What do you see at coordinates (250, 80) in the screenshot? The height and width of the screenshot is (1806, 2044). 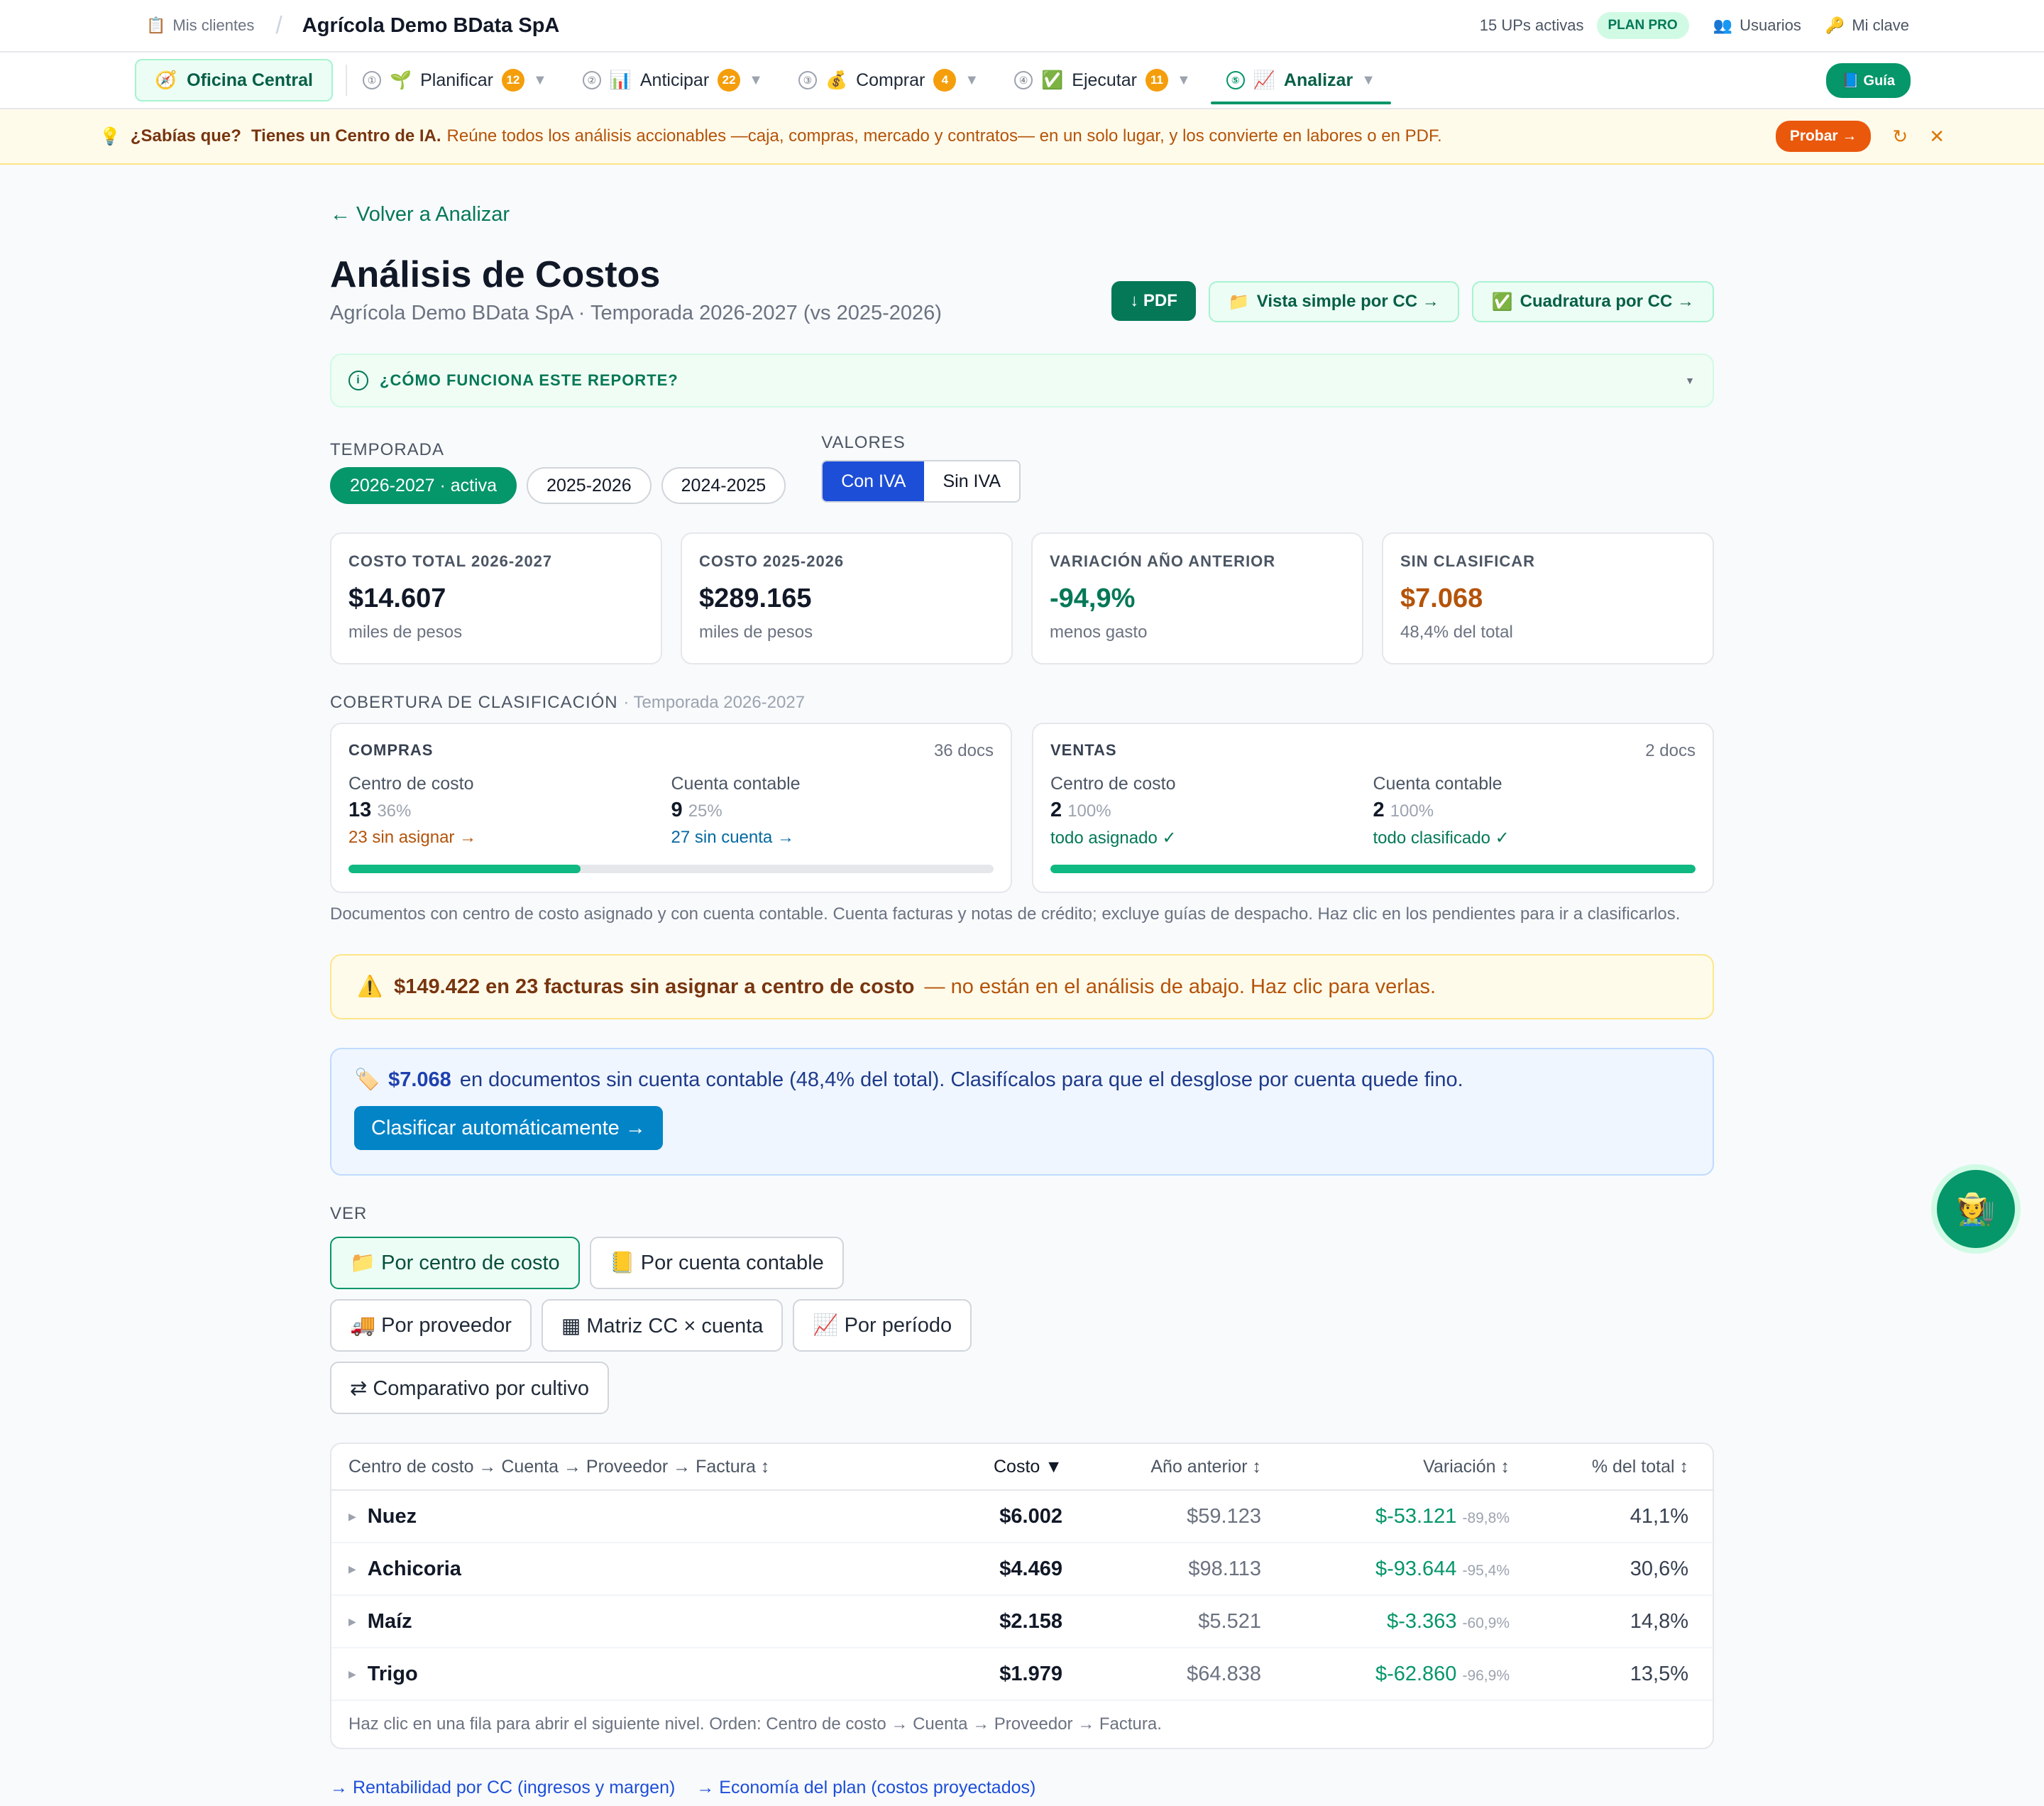 I see `office-label: Oficina Central` at bounding box center [250, 80].